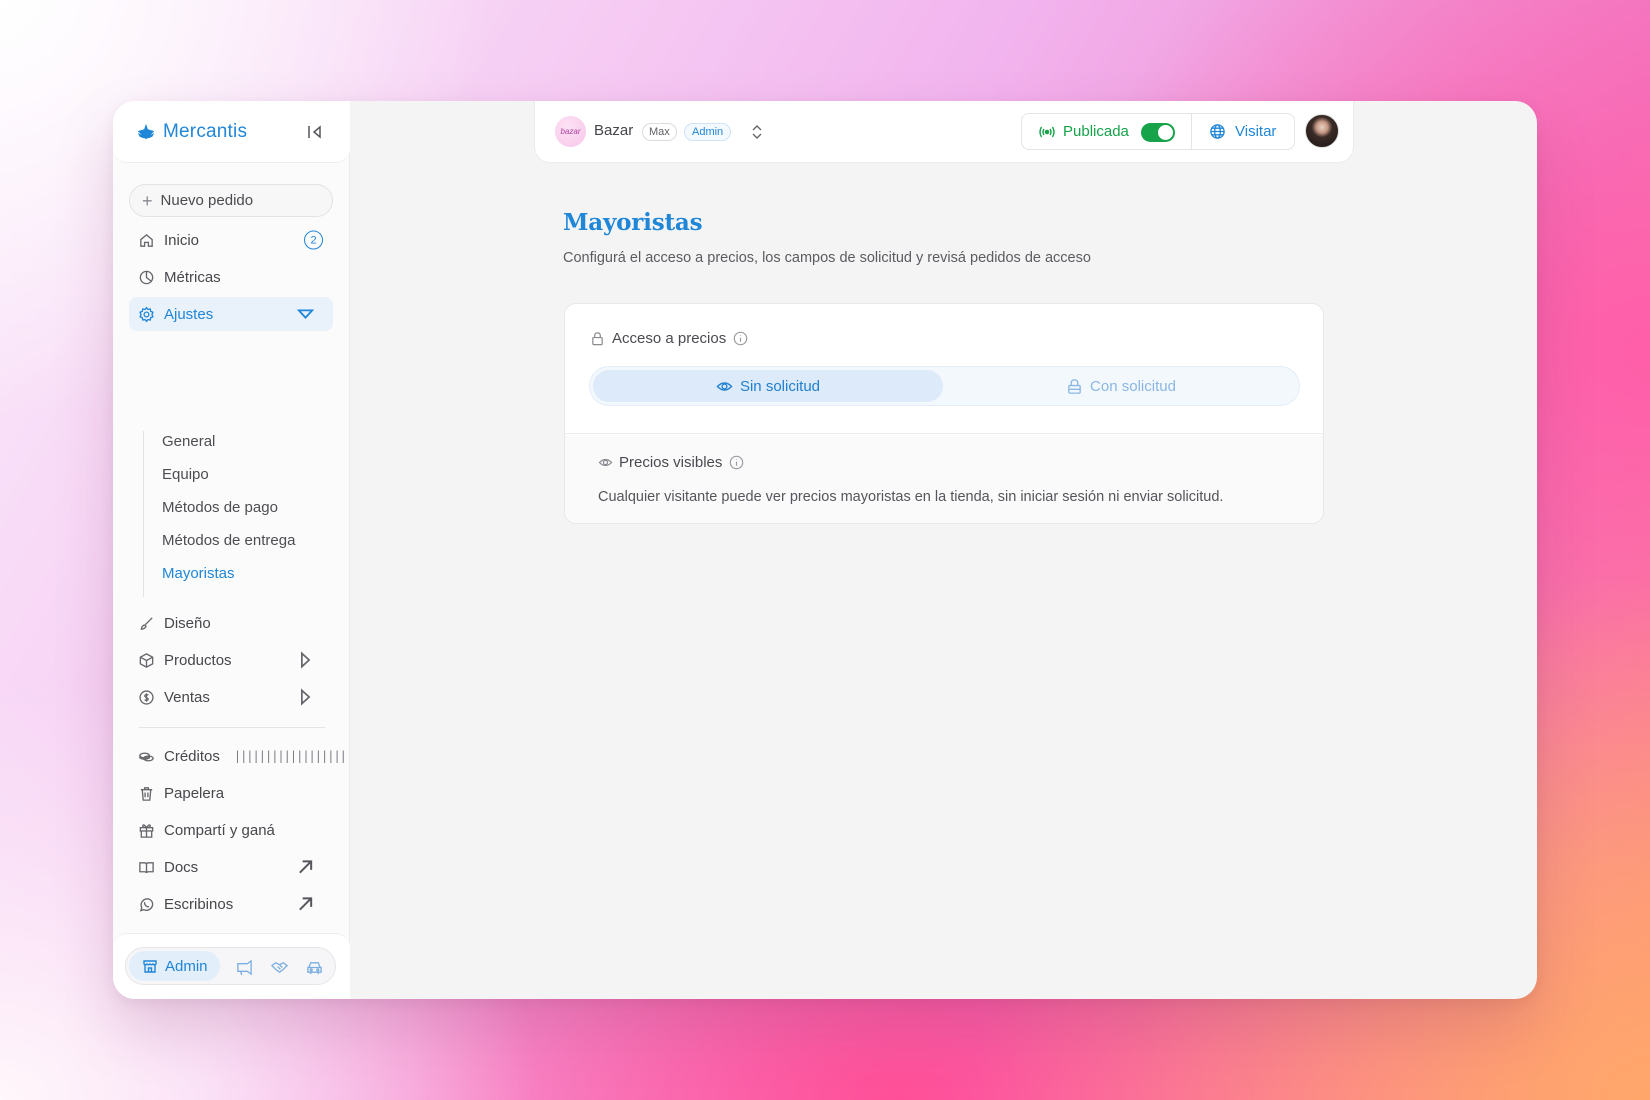 The image size is (1650, 1100). I want to click on option-sin-solicitud: Sin solicitud, so click(768, 386).